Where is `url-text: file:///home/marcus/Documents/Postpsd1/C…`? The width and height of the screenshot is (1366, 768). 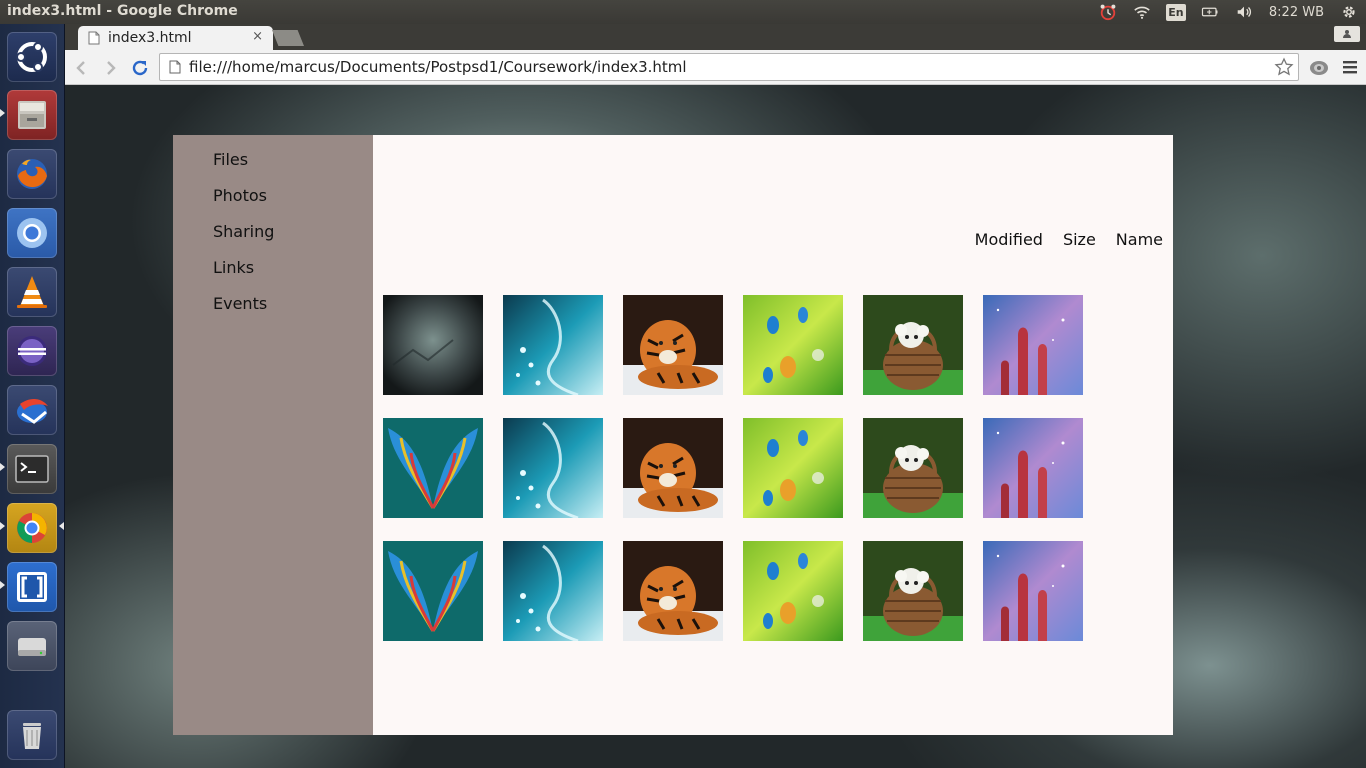
url-text: file:///home/marcus/Documents/Postpsd1/C… is located at coordinates (438, 67).